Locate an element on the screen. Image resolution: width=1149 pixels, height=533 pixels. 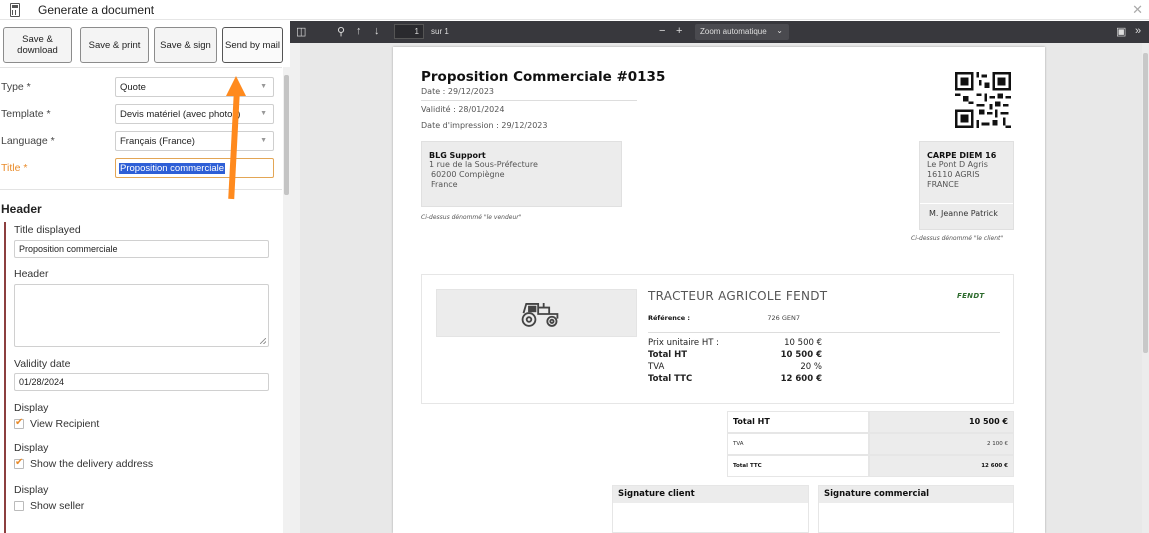
signature-commercial-label: Signature commercial is located at coordinates (916, 494).